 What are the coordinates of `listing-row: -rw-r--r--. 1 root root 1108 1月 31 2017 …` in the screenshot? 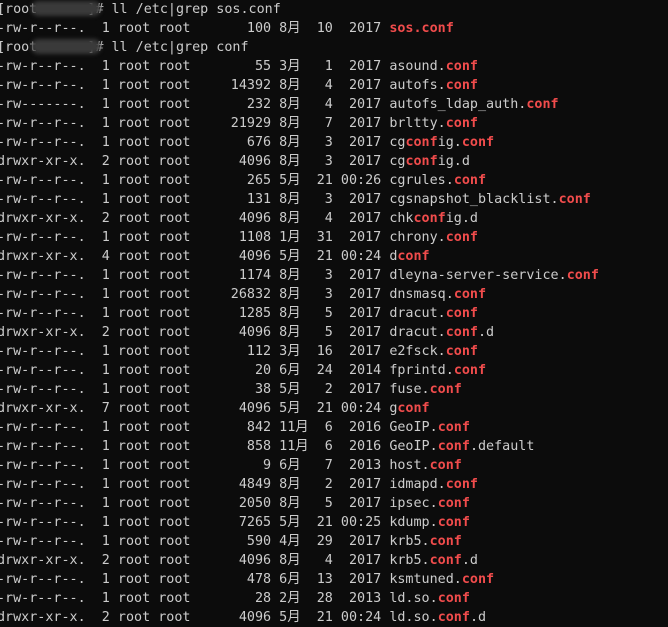 It's located at (299, 237).